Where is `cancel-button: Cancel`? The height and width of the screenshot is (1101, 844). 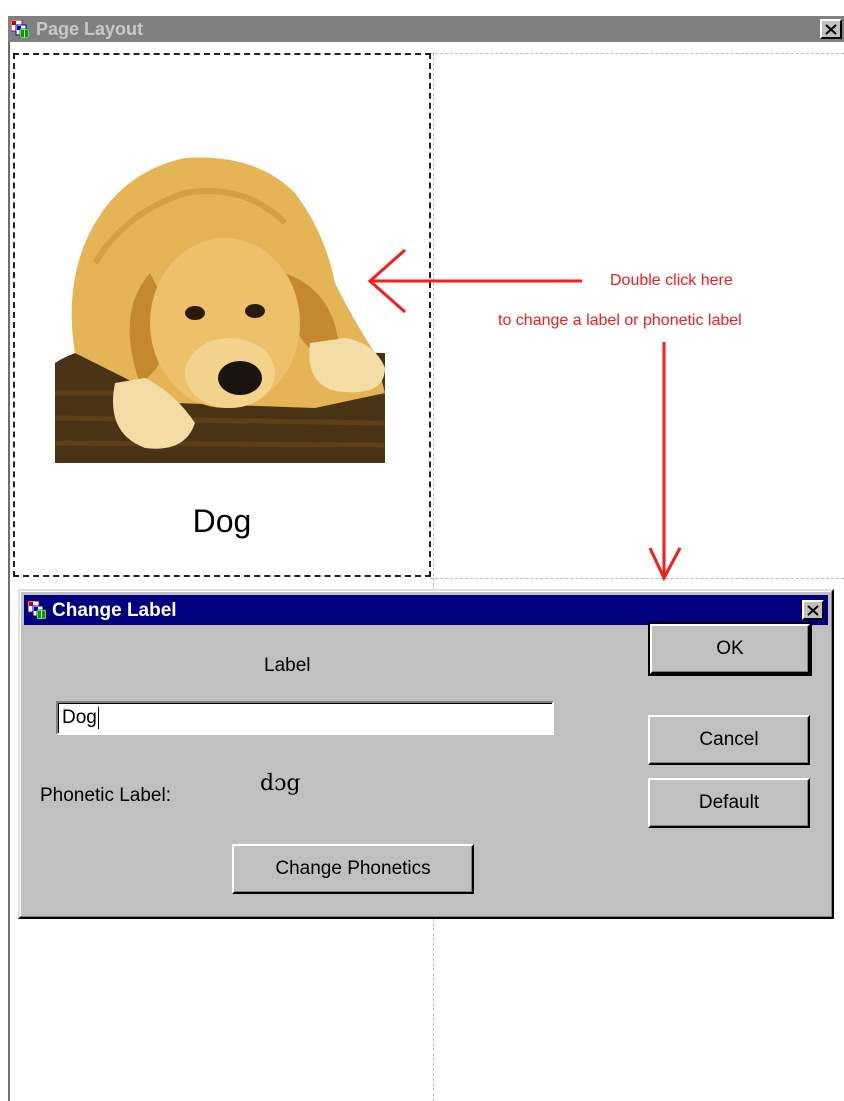 cancel-button: Cancel is located at coordinates (729, 740).